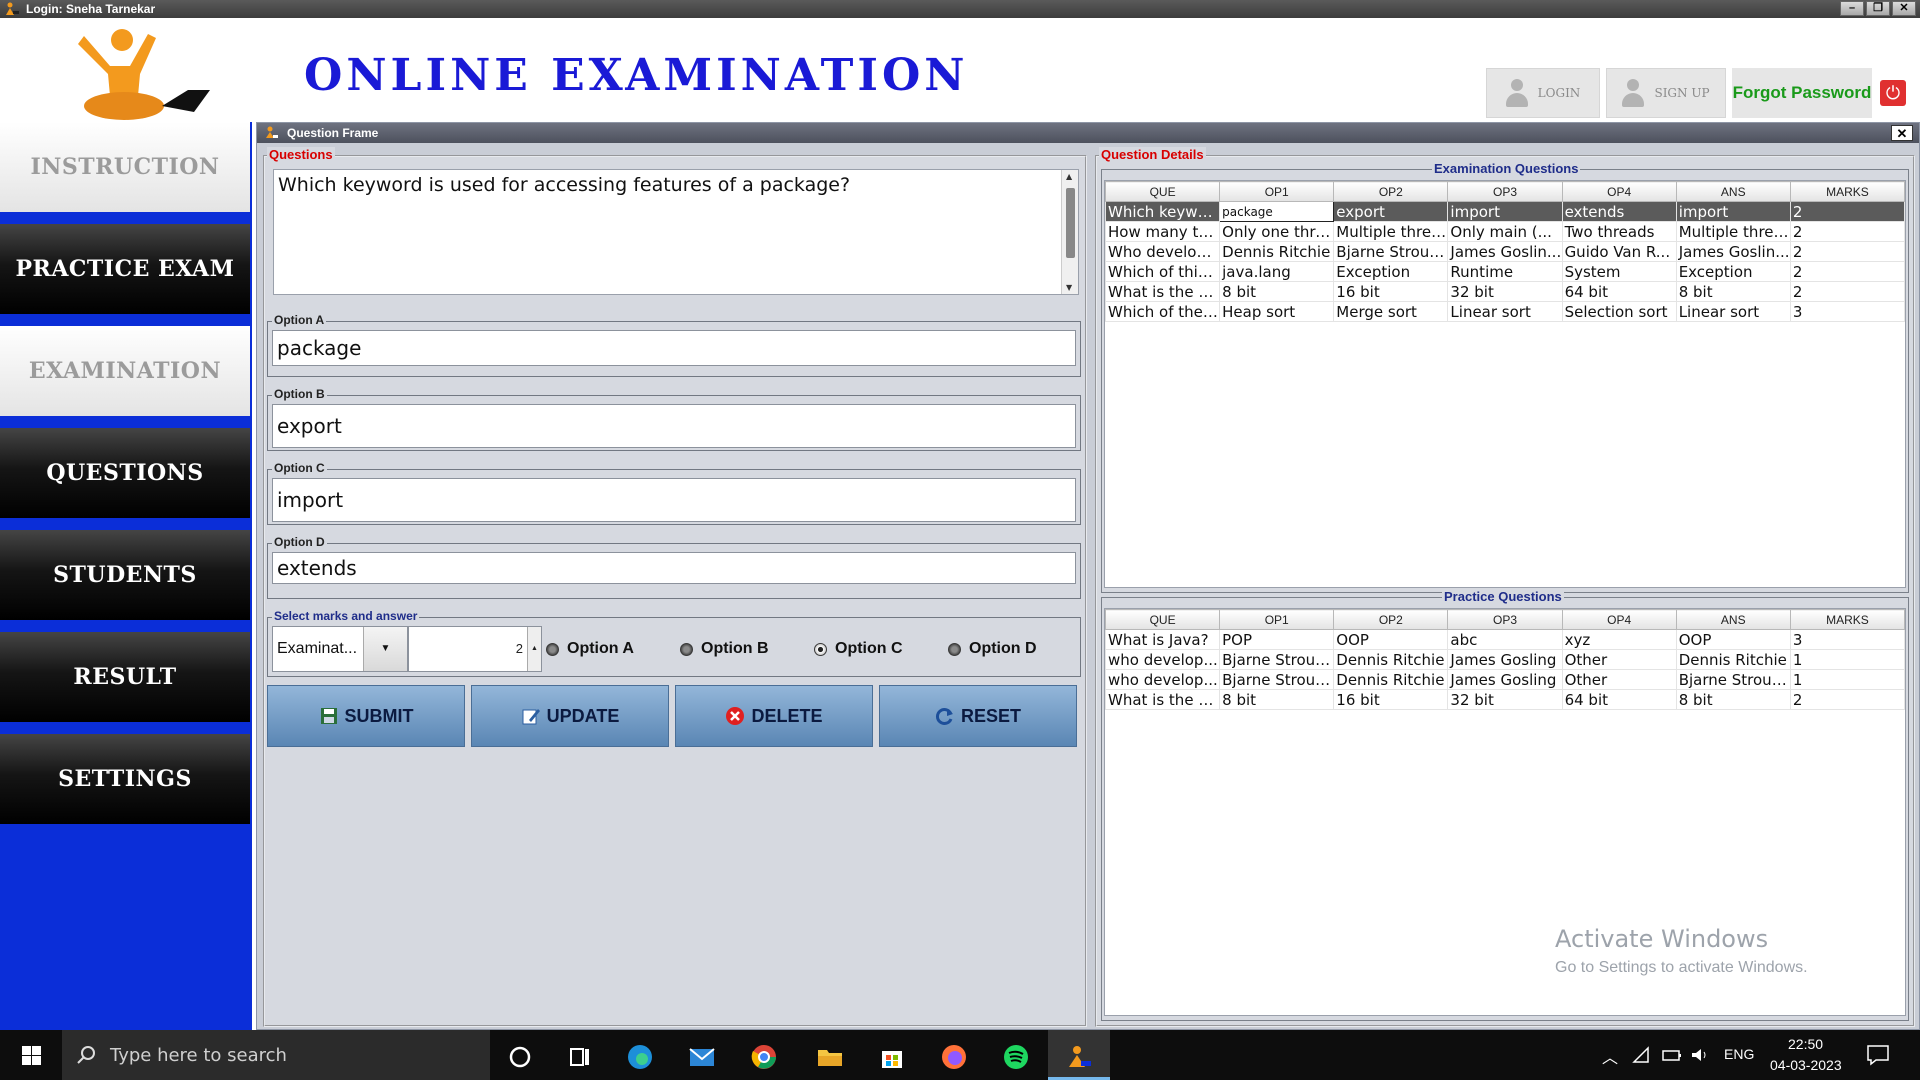 The width and height of the screenshot is (1920, 1080). Describe the element at coordinates (125, 473) in the screenshot. I see `sidebar-item-questions: QUESTIONS` at that location.